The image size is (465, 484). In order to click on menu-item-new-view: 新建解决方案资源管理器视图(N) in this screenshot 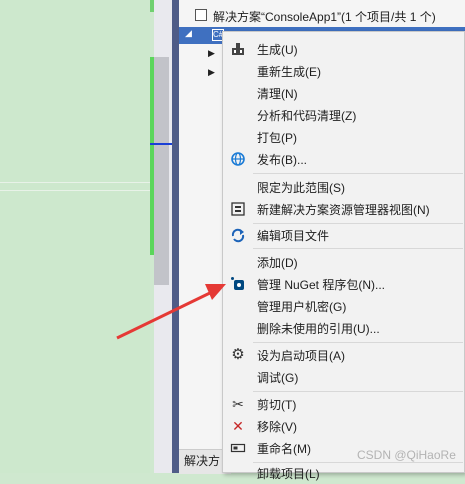, I will do `click(344, 209)`.